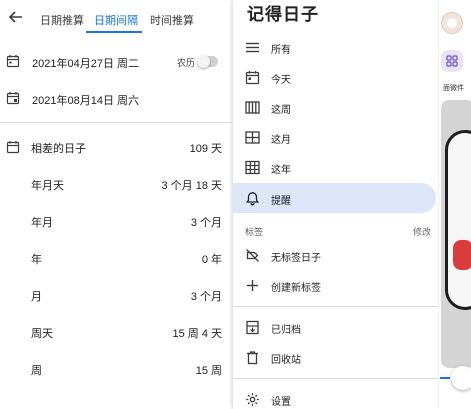 Image resolution: width=471 pixels, height=409 pixels. Describe the element at coordinates (283, 14) in the screenshot. I see `drawer-title: 记得日子` at that location.